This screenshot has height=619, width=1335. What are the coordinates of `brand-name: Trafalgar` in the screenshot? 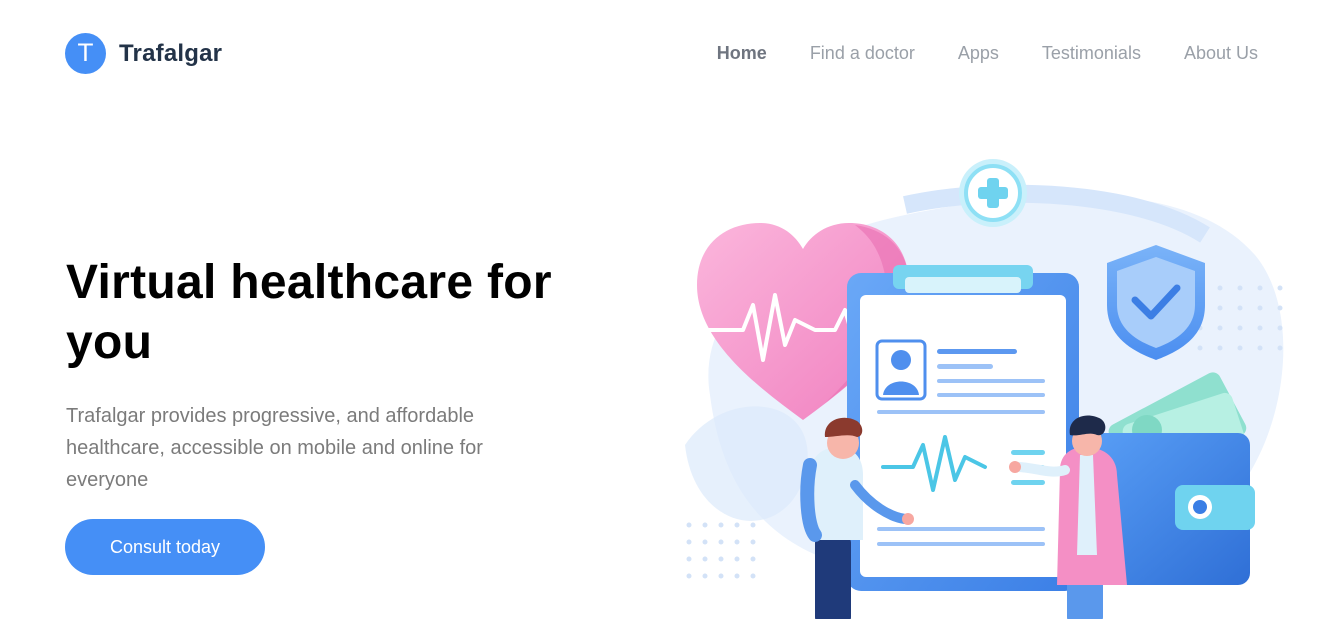 It's located at (171, 53).